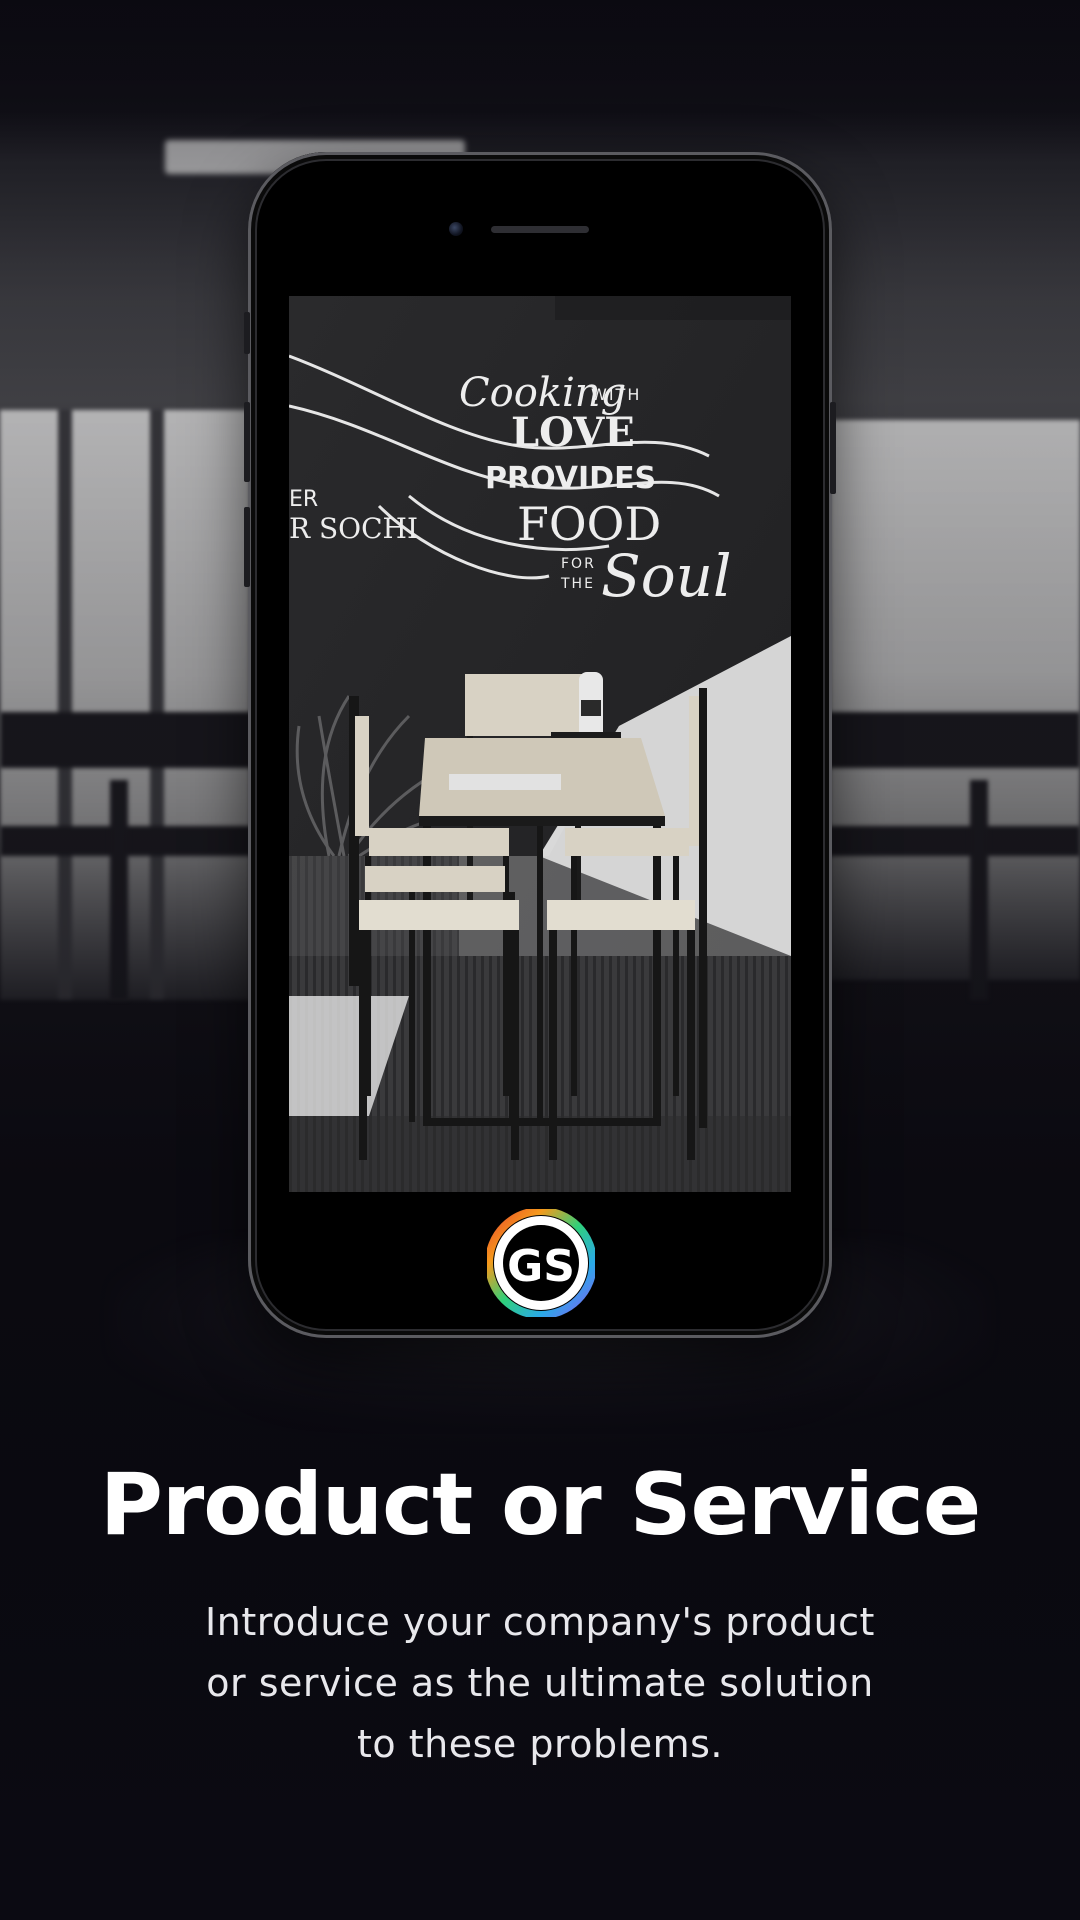 The width and height of the screenshot is (1080, 1920). What do you see at coordinates (541, 1266) in the screenshot?
I see `gs-logo-text: GS` at bounding box center [541, 1266].